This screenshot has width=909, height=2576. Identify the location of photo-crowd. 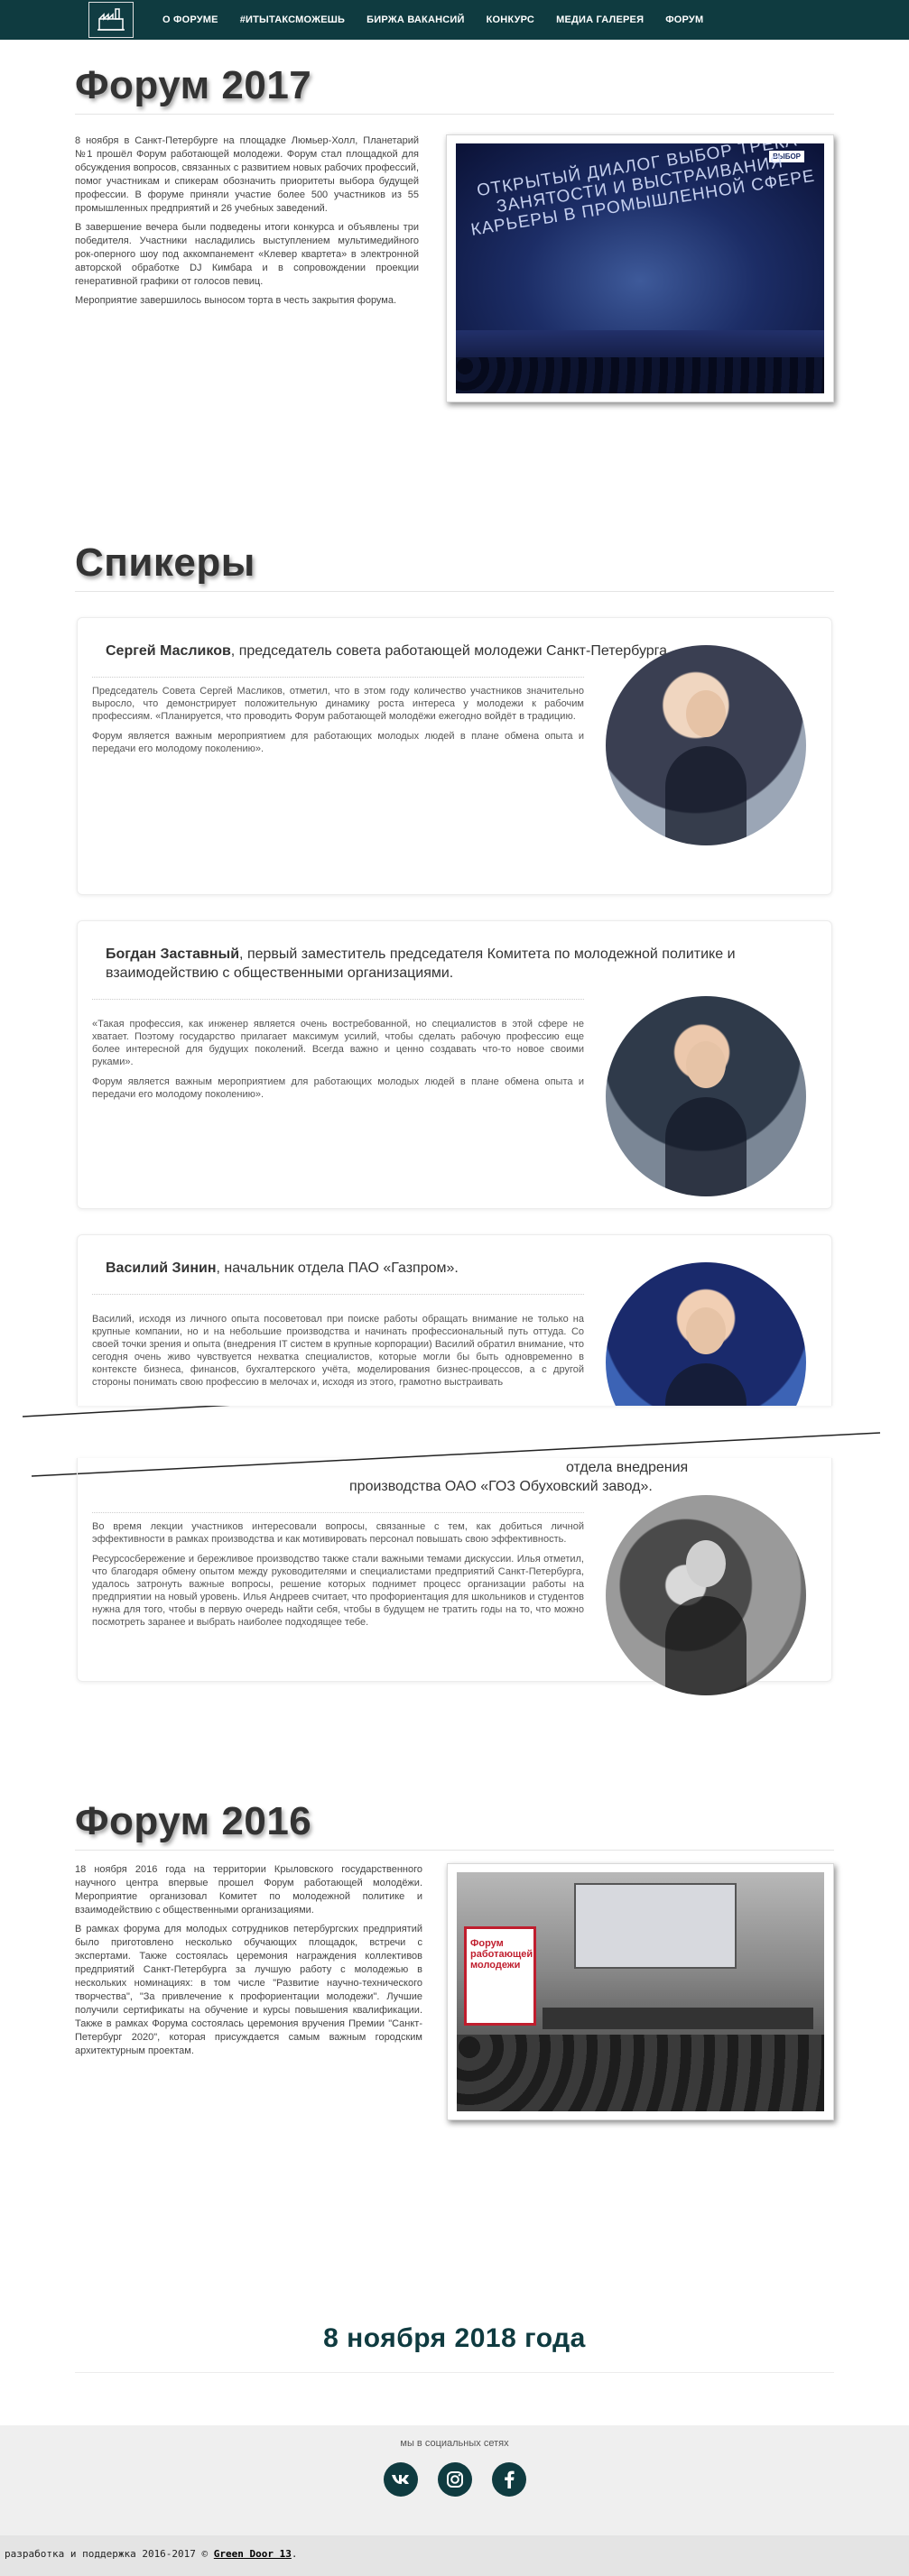
(640, 375).